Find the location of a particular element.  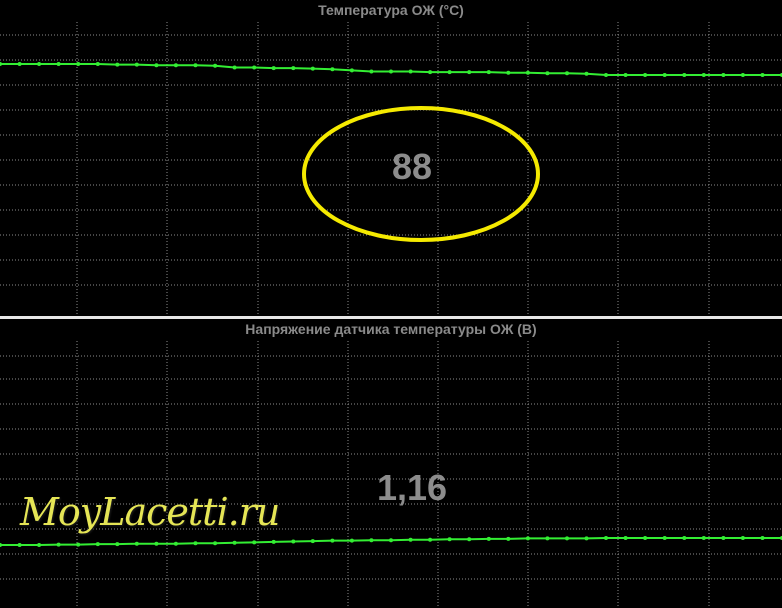

coolant-temperature-current-value: 88 is located at coordinates (412, 166).